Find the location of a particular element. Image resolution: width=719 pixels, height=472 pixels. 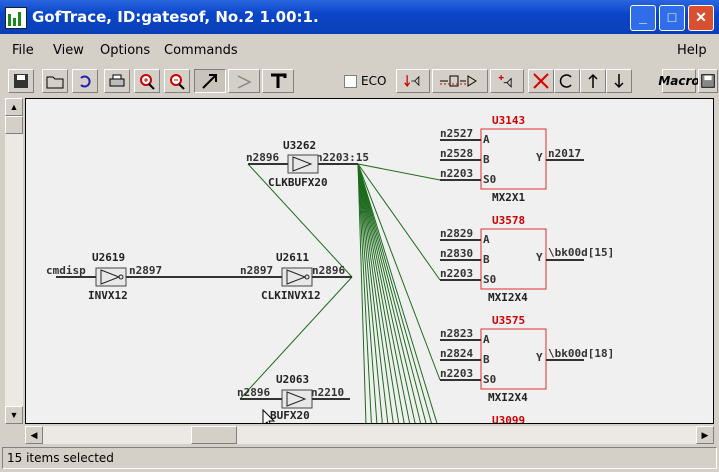

toolbar: ECO Macro is located at coordinates (359, 81).